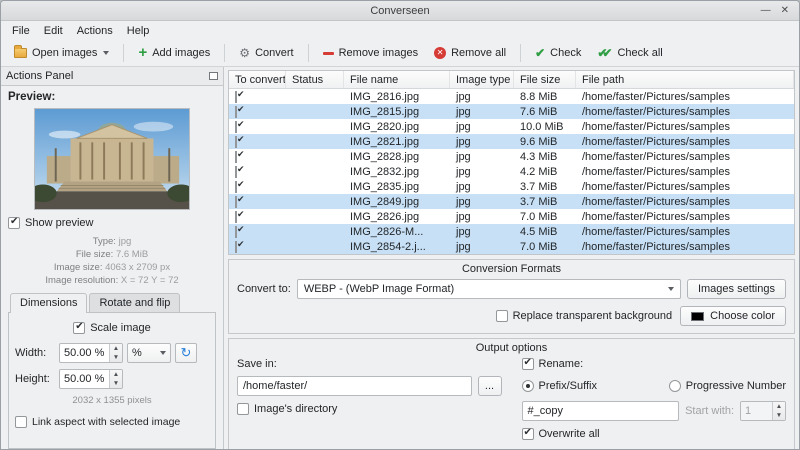 This screenshot has height=450, width=800. What do you see at coordinates (539, 156) in the screenshot?
I see `row-file-size: 4.3 MiB` at bounding box center [539, 156].